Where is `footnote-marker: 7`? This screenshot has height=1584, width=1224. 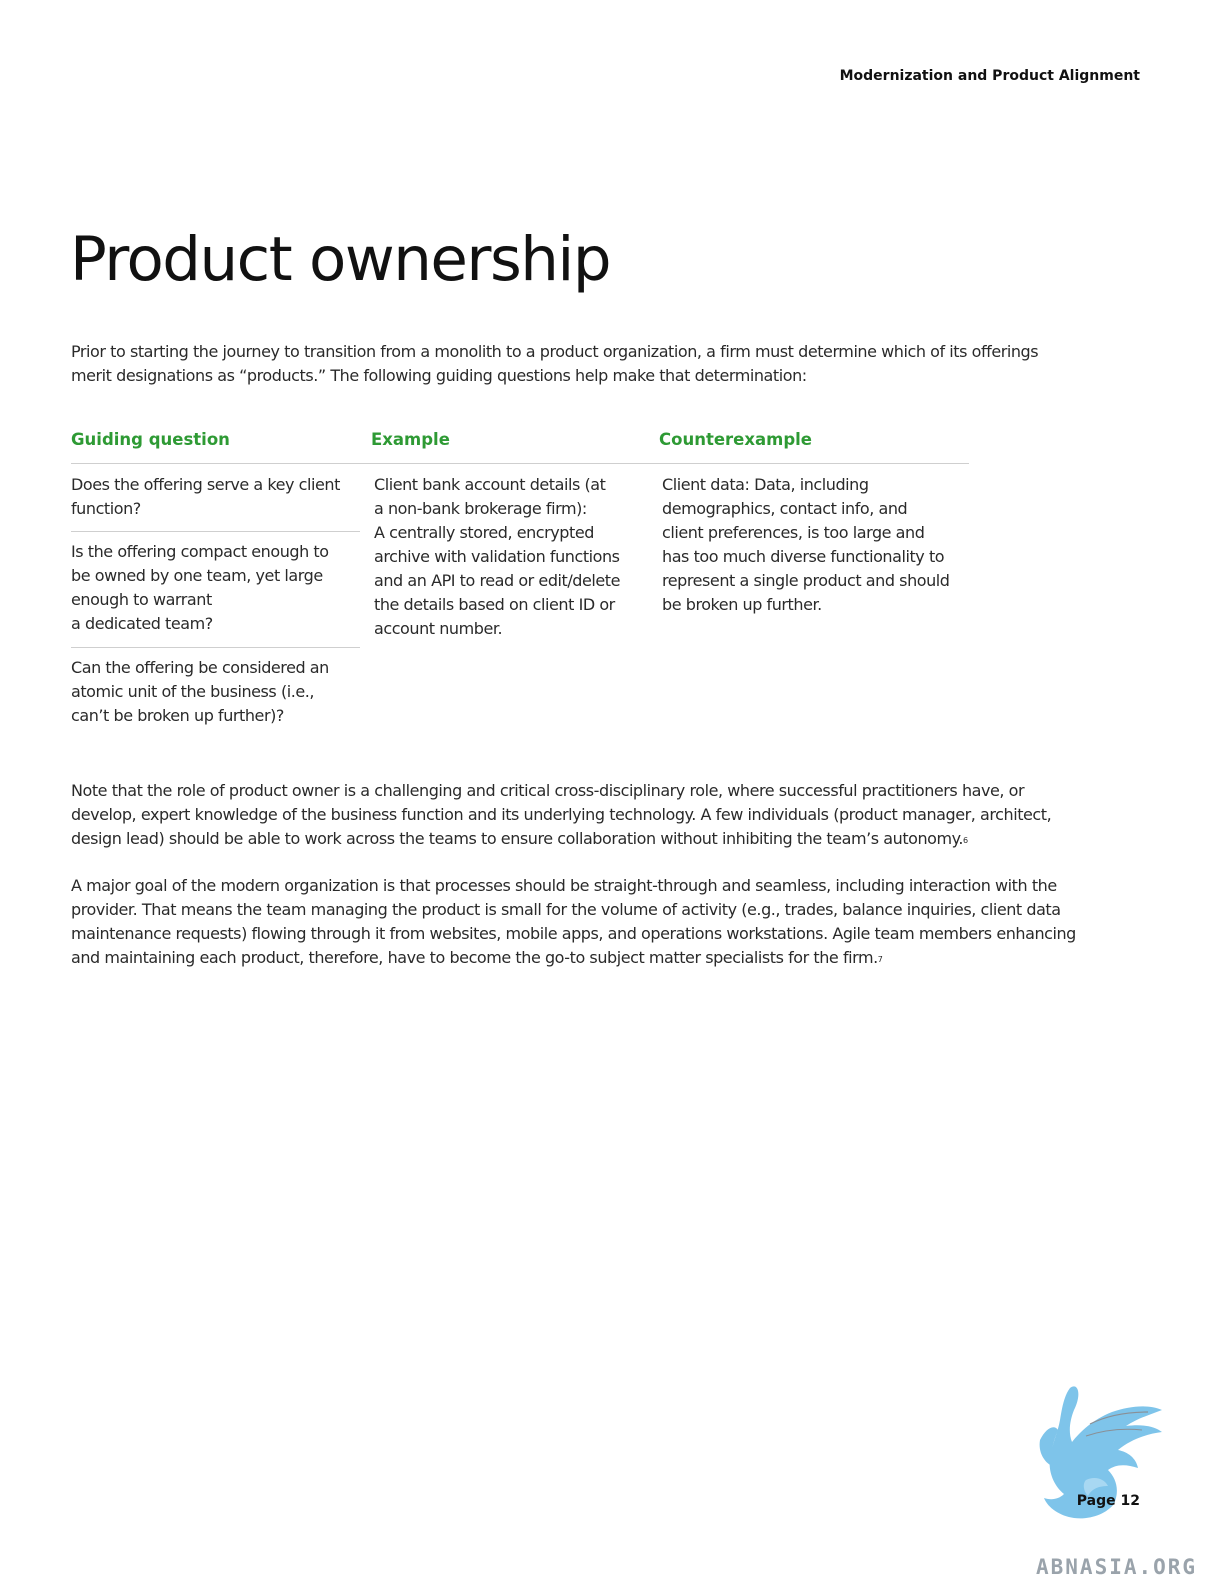 footnote-marker: 7 is located at coordinates (880, 959).